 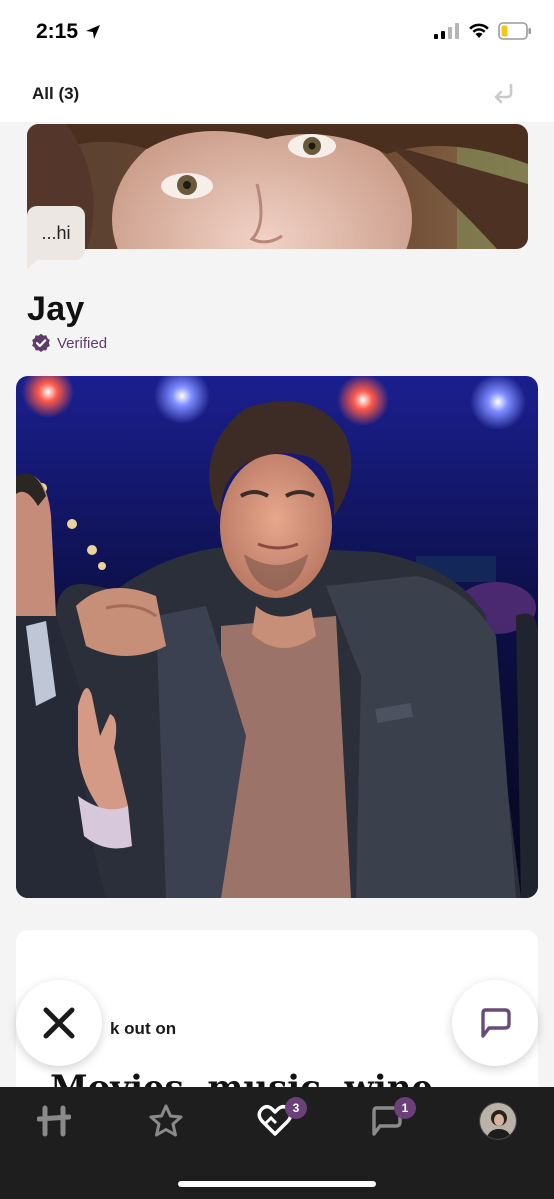 I want to click on verified-badge: Verified, so click(x=69, y=343).